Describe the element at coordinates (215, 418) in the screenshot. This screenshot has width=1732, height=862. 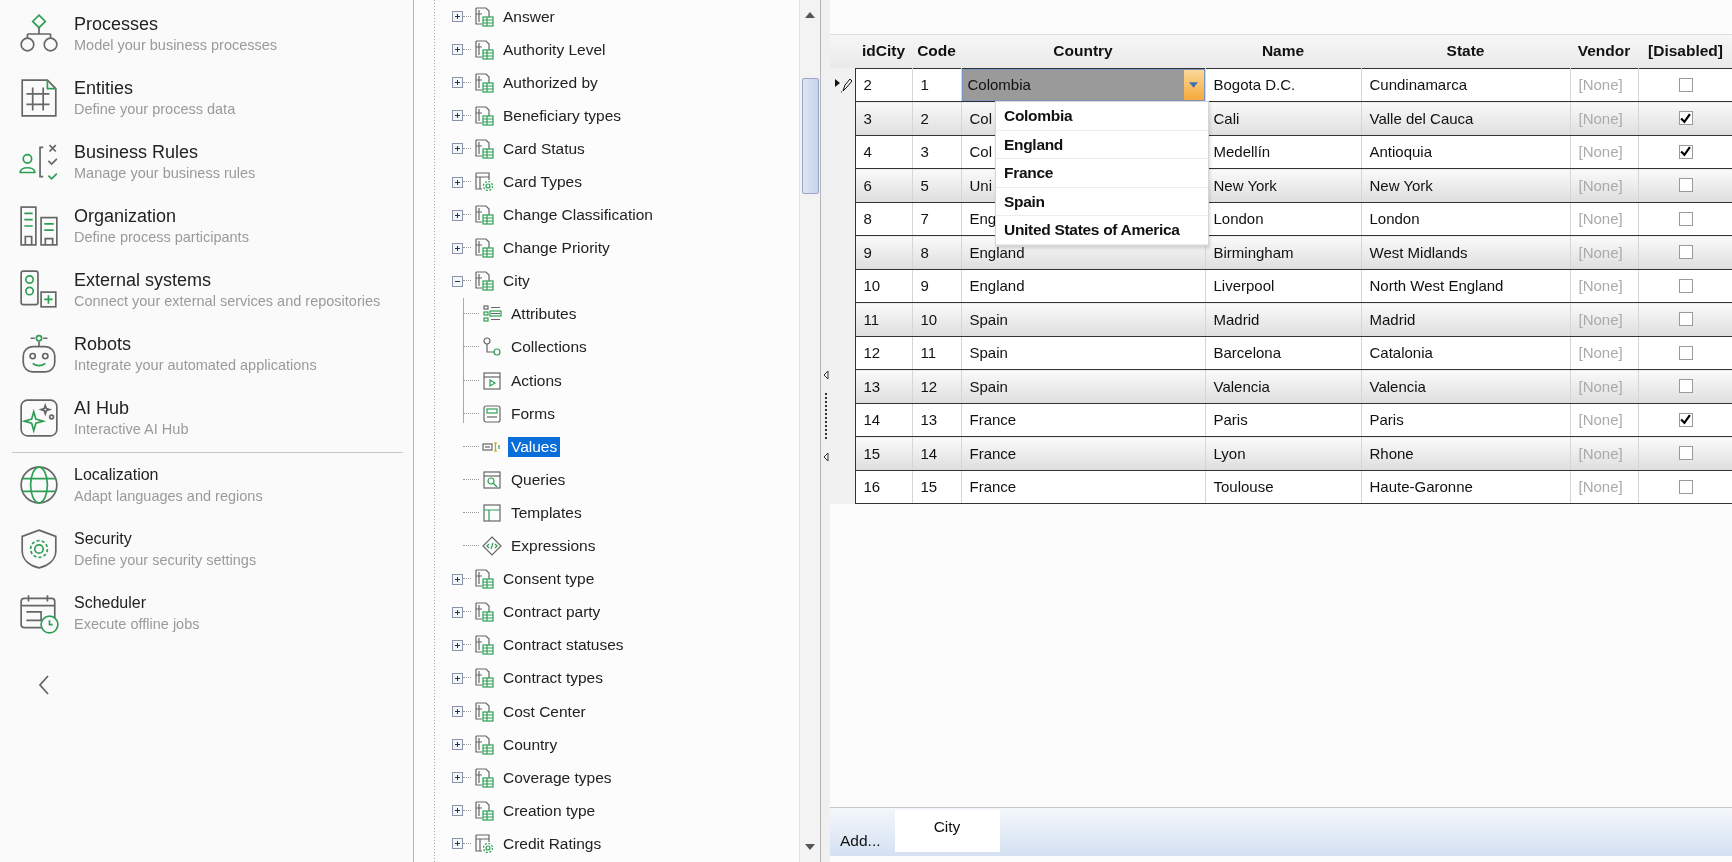
I see `nav-item: AI Hub Interactive AI Hub` at that location.